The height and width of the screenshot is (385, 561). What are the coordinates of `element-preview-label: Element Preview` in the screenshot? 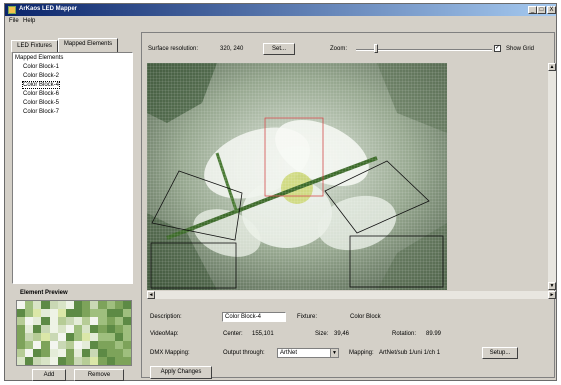 It's located at (44, 293).